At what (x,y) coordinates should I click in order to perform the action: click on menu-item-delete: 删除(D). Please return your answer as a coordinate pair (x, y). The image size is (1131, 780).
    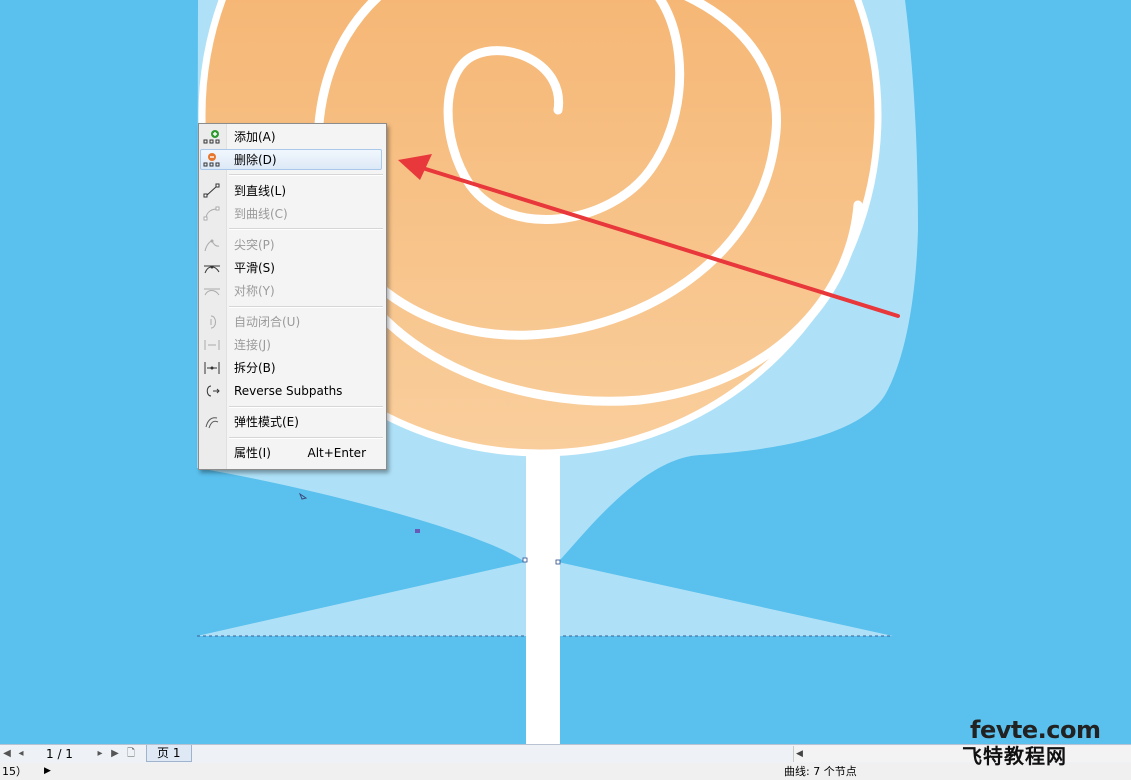
    Looking at the image, I should click on (292, 160).